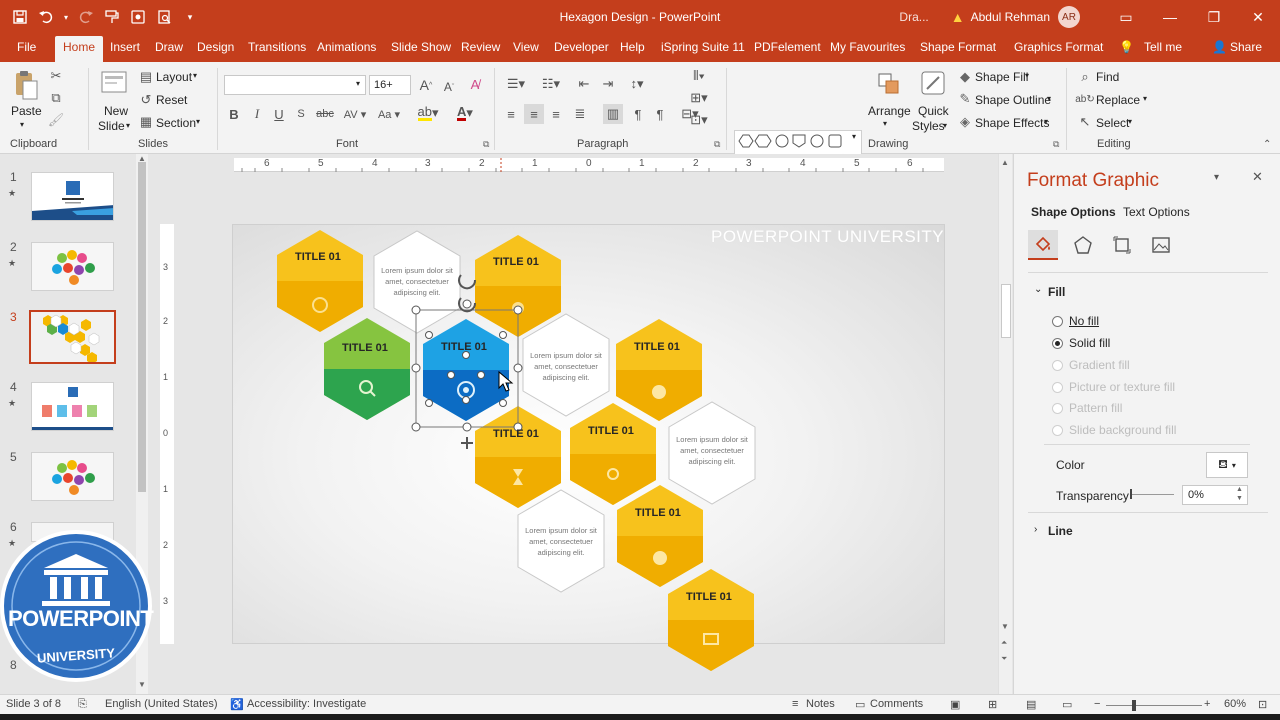  What do you see at coordinates (46, 17) in the screenshot?
I see `undo-icon` at bounding box center [46, 17].